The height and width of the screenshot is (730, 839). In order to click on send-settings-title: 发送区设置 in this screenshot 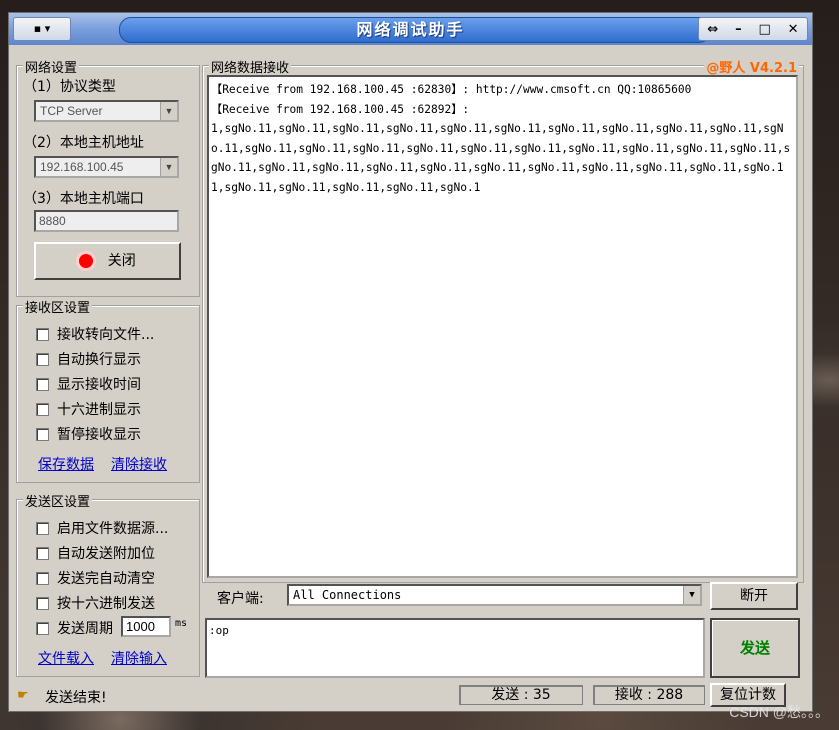, I will do `click(58, 500)`.